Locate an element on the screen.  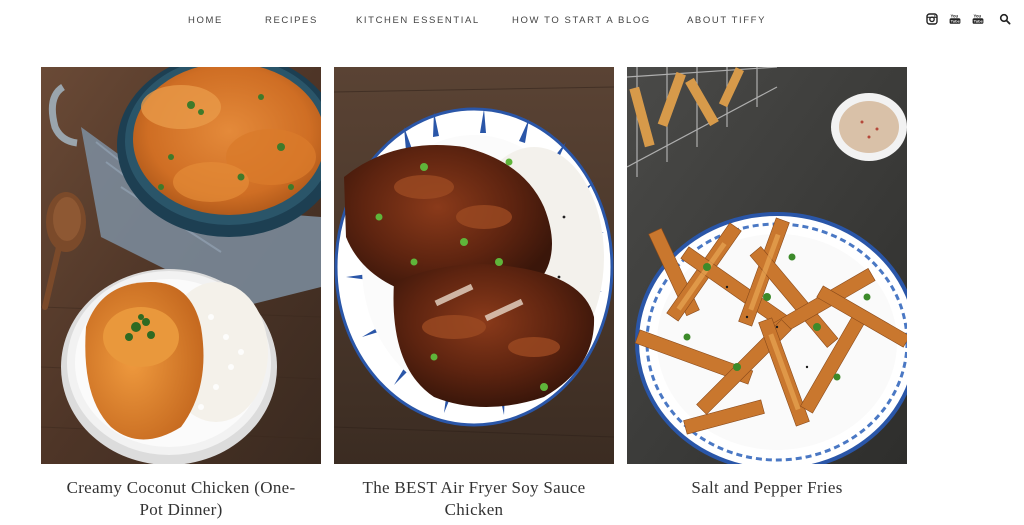
nav-item-recipes: RECIPES is located at coordinates (291, 21).